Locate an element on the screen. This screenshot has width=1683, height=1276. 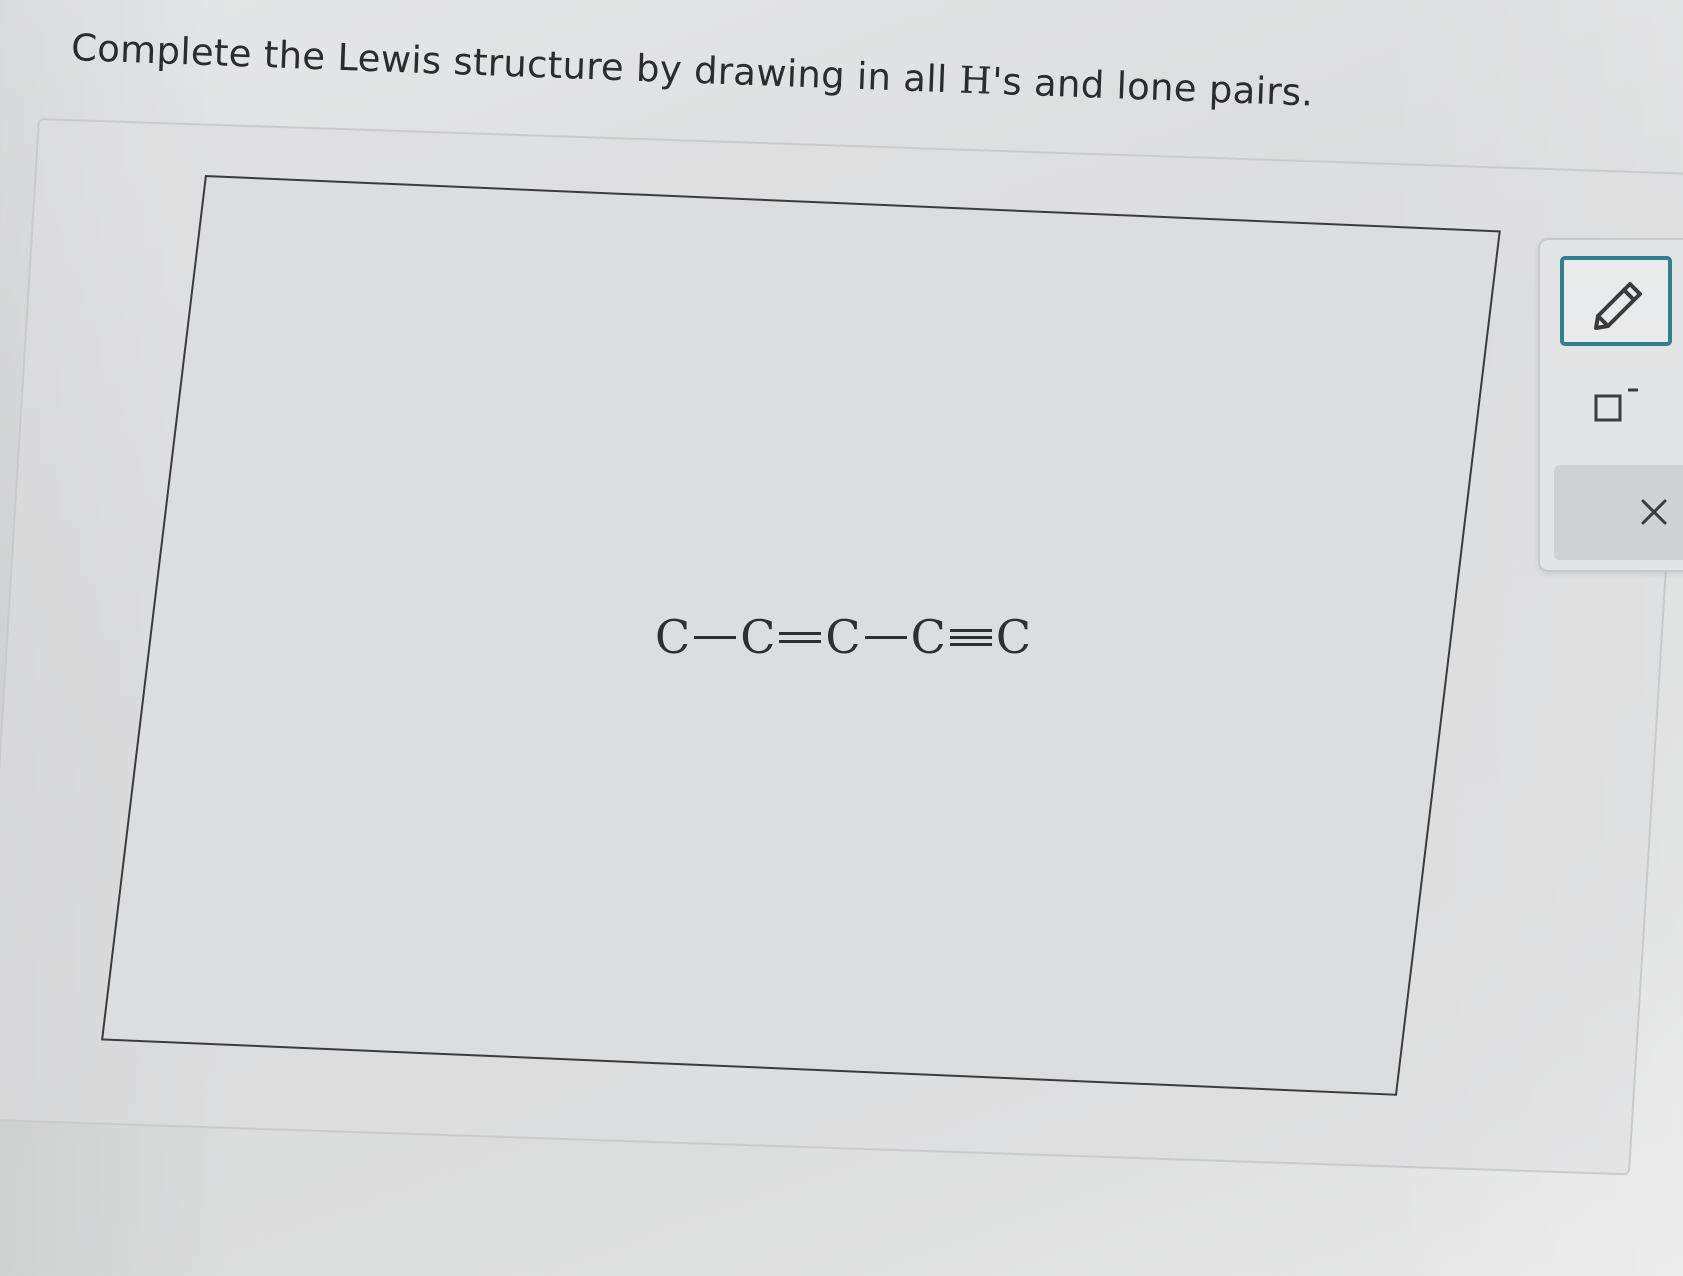
pencil-tool-button is located at coordinates (1616, 301).